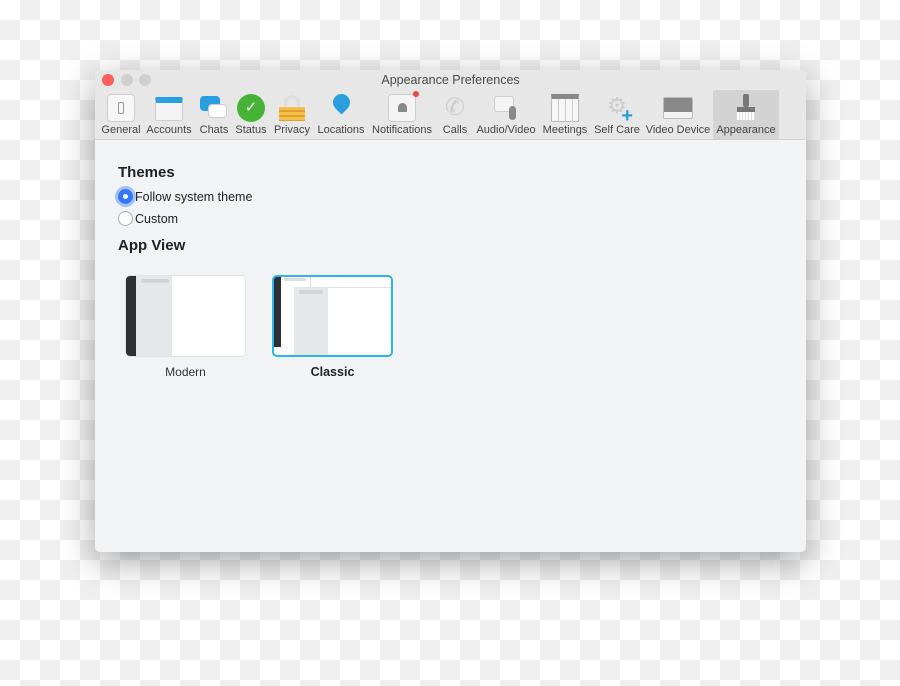  What do you see at coordinates (506, 130) in the screenshot?
I see `tab-label: Audio/Video` at bounding box center [506, 130].